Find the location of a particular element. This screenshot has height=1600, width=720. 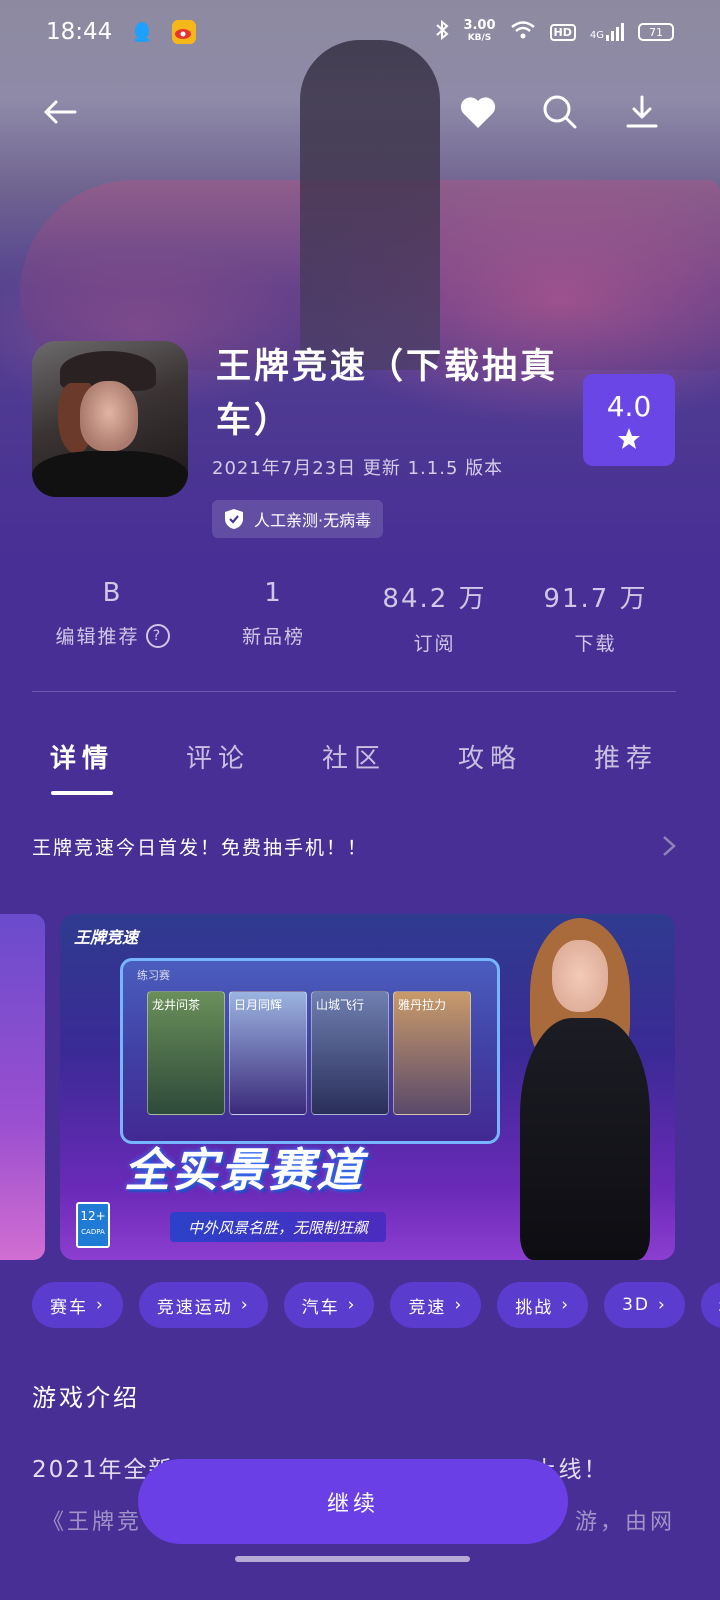

continue-button: 继续 is located at coordinates (353, 1501).